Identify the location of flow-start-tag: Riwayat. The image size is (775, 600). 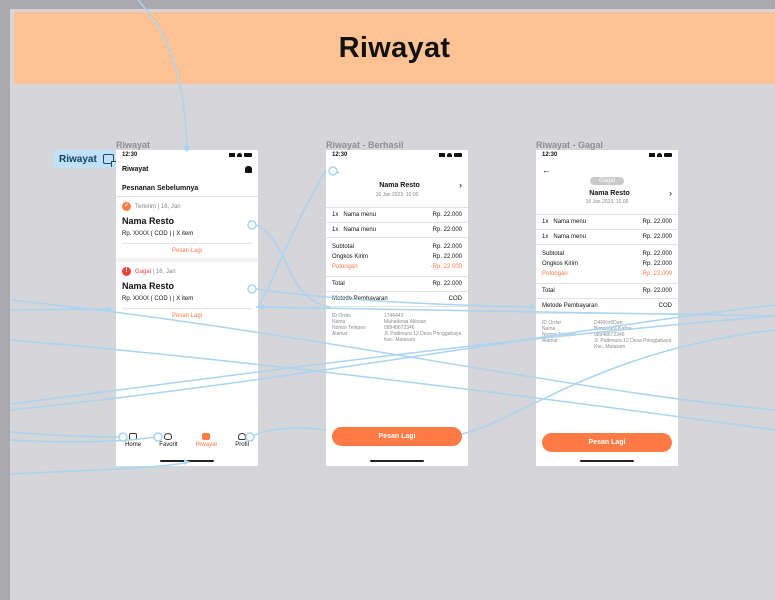
(85, 159).